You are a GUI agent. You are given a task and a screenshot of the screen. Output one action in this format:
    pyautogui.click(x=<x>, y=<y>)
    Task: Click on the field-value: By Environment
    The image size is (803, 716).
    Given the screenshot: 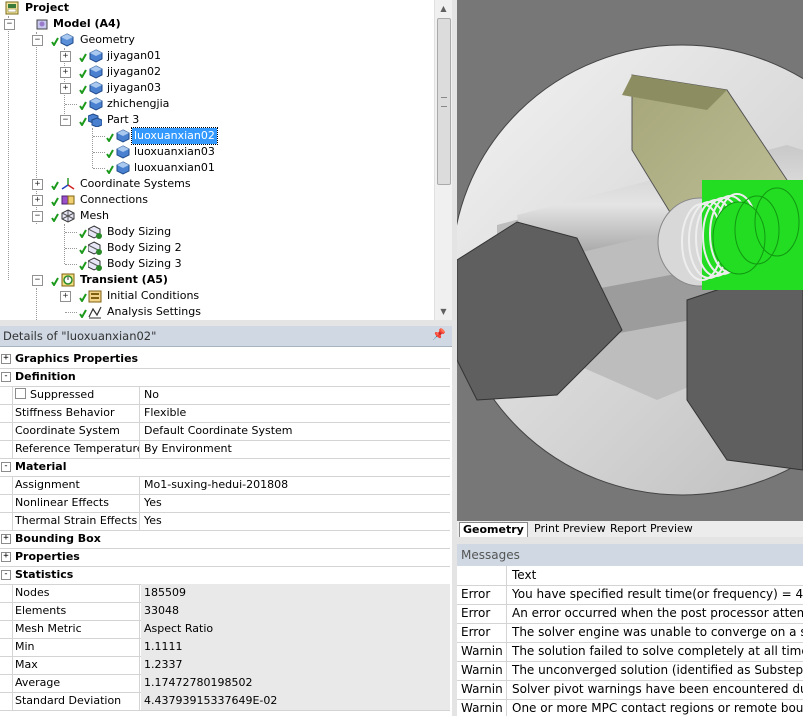 What is the action you would take?
    pyautogui.click(x=295, y=449)
    